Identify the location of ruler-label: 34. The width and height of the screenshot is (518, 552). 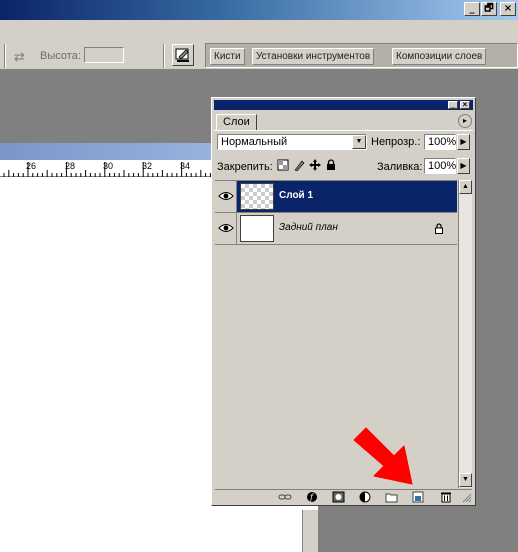
(185, 166).